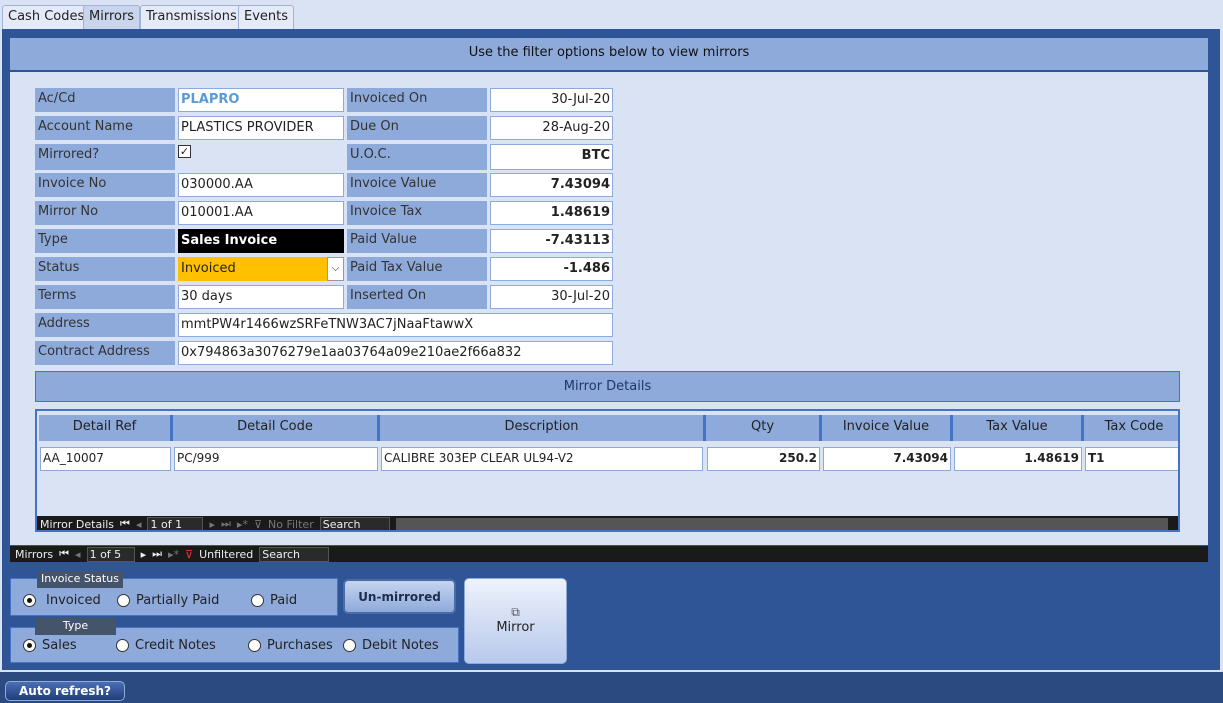  Describe the element at coordinates (105, 185) in the screenshot. I see `invoice-no-label: Invoice No` at that location.